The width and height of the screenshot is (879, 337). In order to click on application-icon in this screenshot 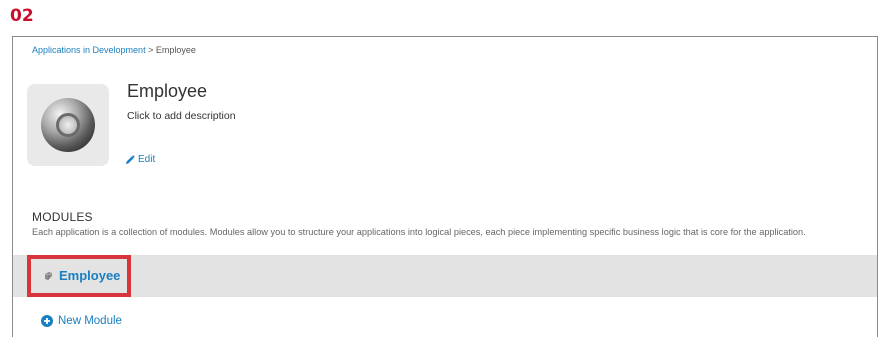, I will do `click(68, 125)`.